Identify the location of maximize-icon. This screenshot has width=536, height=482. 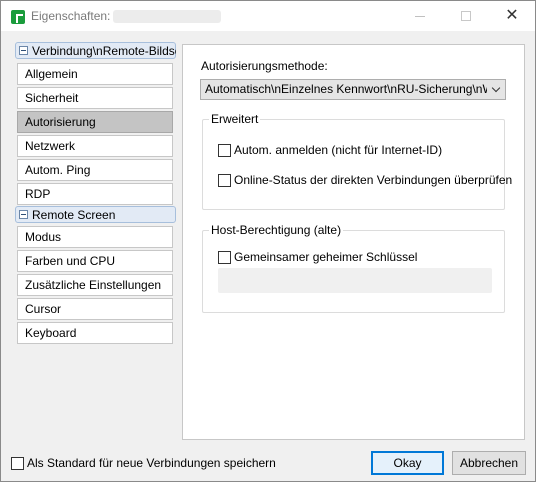
(466, 16).